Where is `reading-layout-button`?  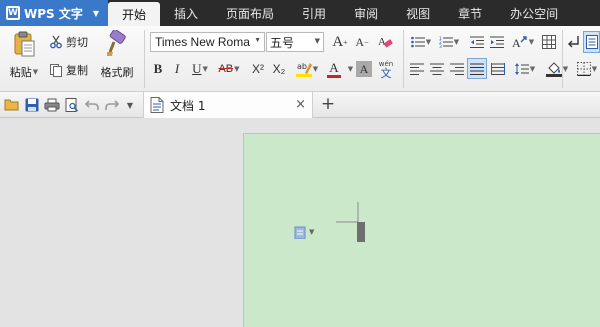
reading-layout-button is located at coordinates (591, 42).